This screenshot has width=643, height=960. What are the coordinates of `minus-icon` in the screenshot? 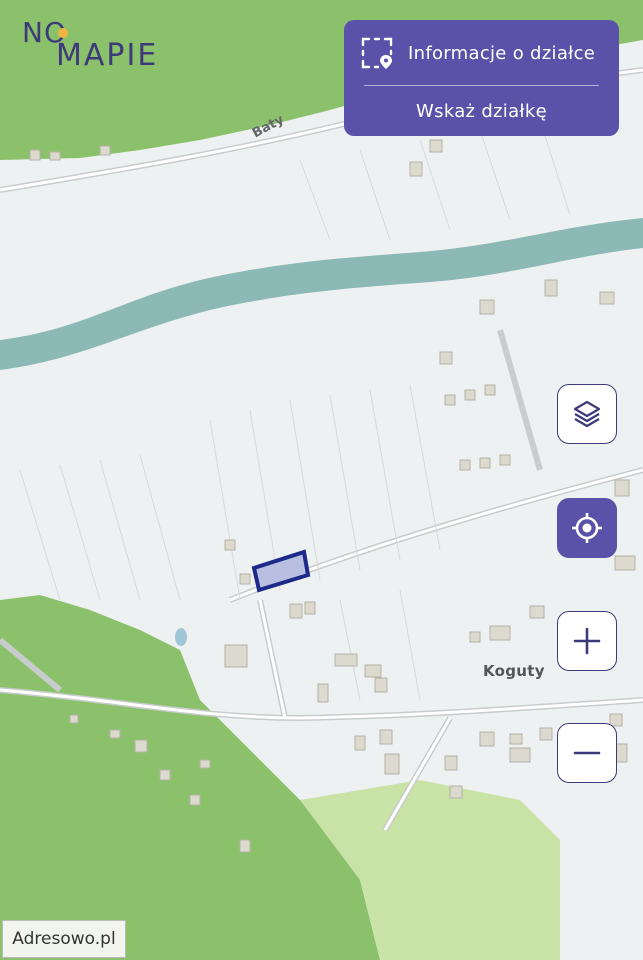 It's located at (587, 753).